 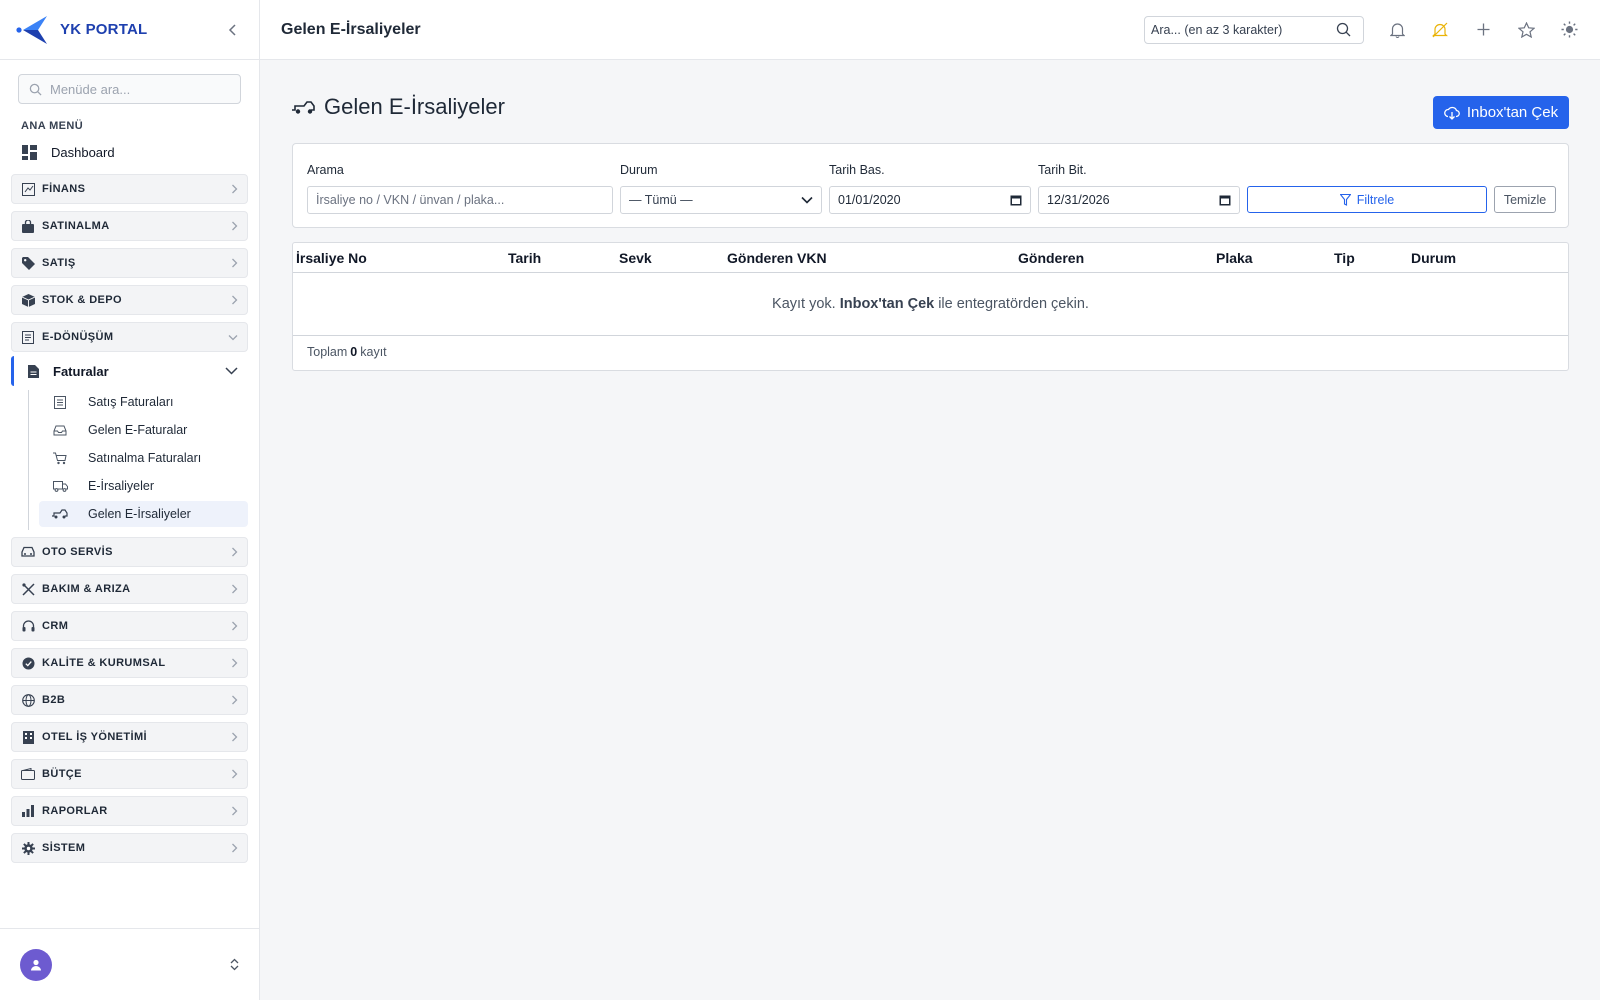 What do you see at coordinates (930, 30) in the screenshot?
I see `topbar: Gelen E-İrsaliyeler` at bounding box center [930, 30].